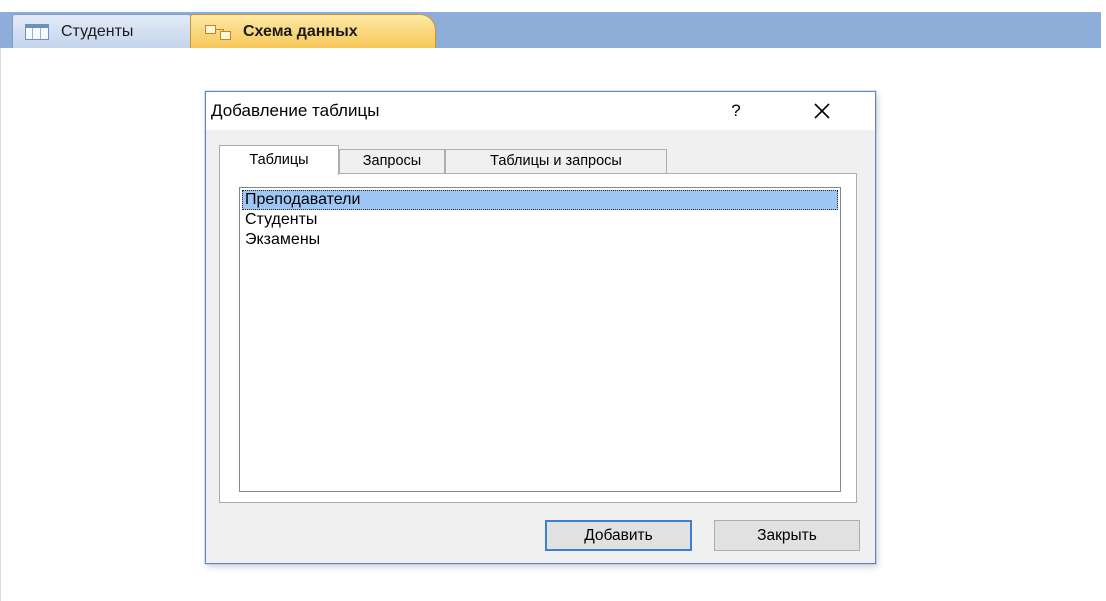 The image size is (1106, 601). I want to click on relationships-icon, so click(218, 32).